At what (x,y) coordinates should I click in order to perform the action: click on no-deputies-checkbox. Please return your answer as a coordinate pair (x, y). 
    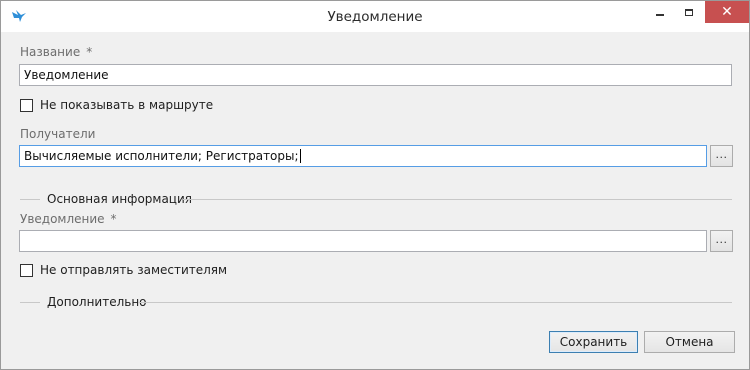
    Looking at the image, I should click on (26, 270).